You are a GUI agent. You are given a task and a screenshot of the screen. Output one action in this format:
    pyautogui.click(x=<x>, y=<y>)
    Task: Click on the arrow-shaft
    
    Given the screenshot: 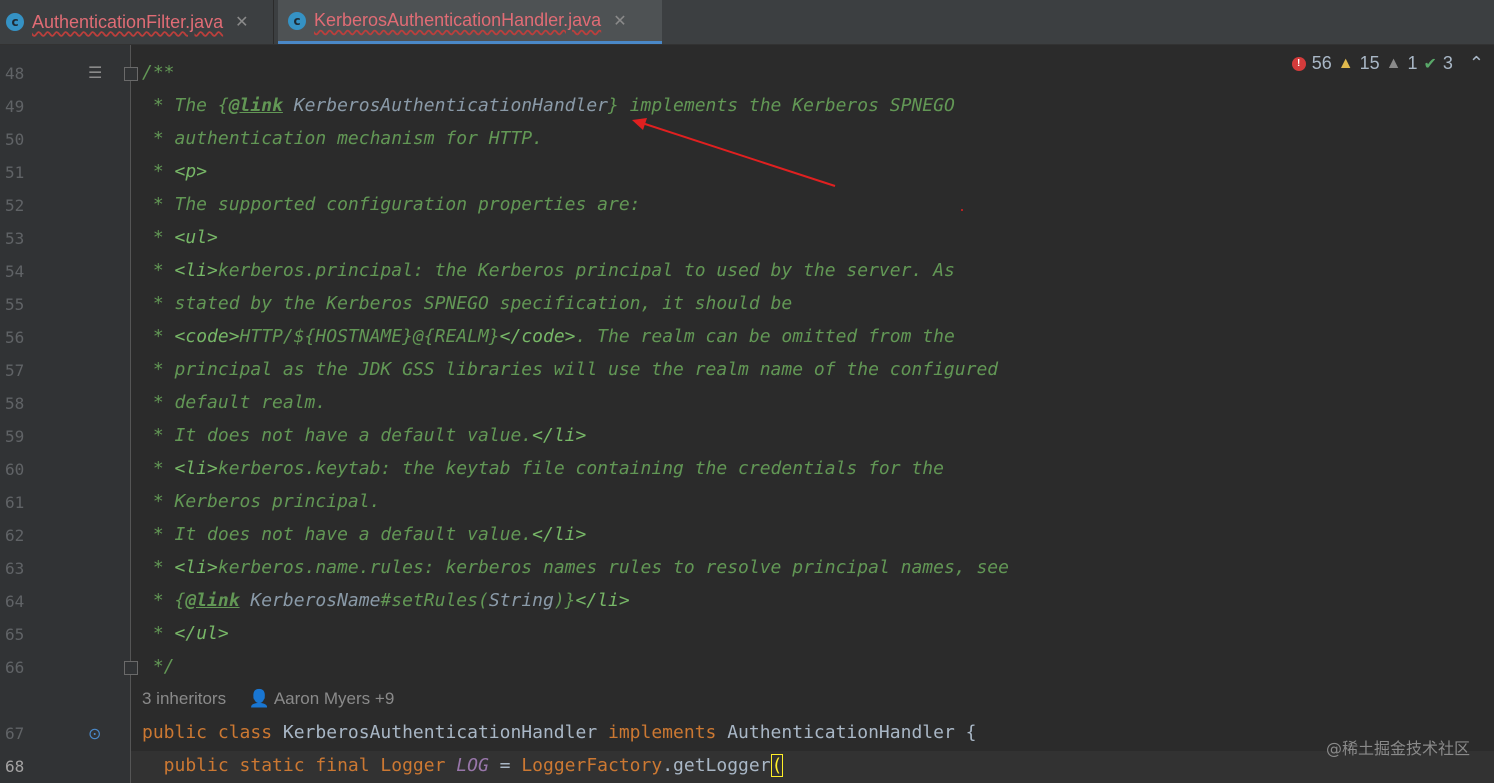 What is the action you would take?
    pyautogui.click(x=738, y=154)
    